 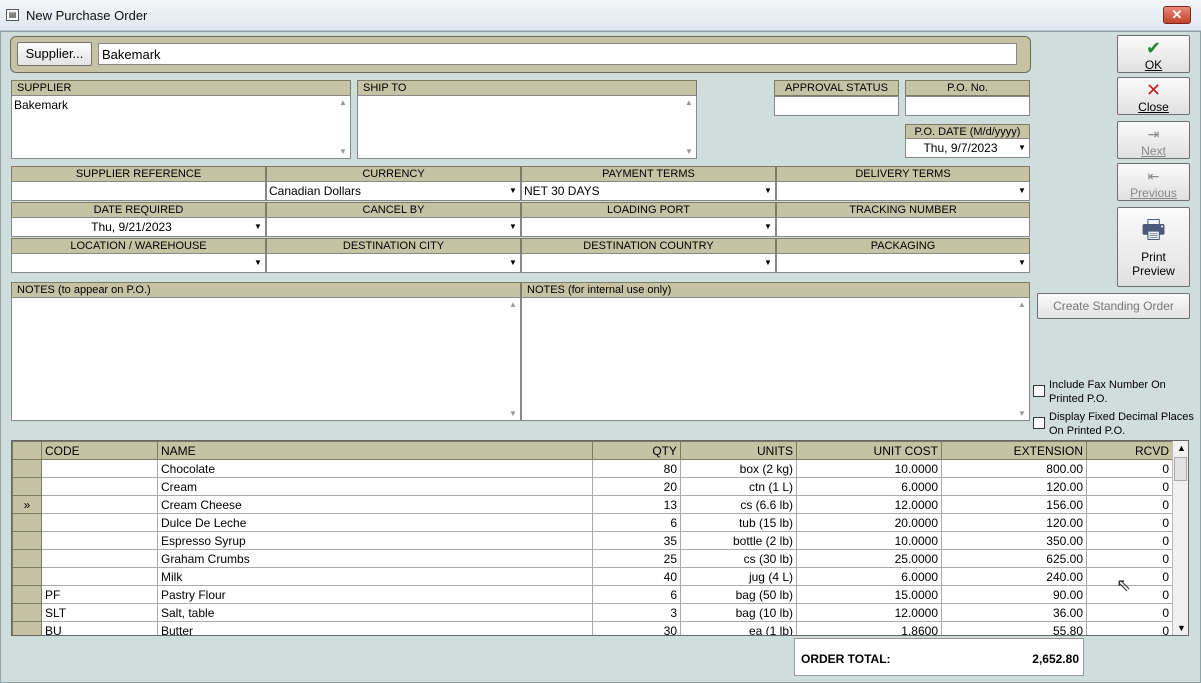 What do you see at coordinates (869, 450) in the screenshot?
I see `column-header-unit-cost: UNIT COST` at bounding box center [869, 450].